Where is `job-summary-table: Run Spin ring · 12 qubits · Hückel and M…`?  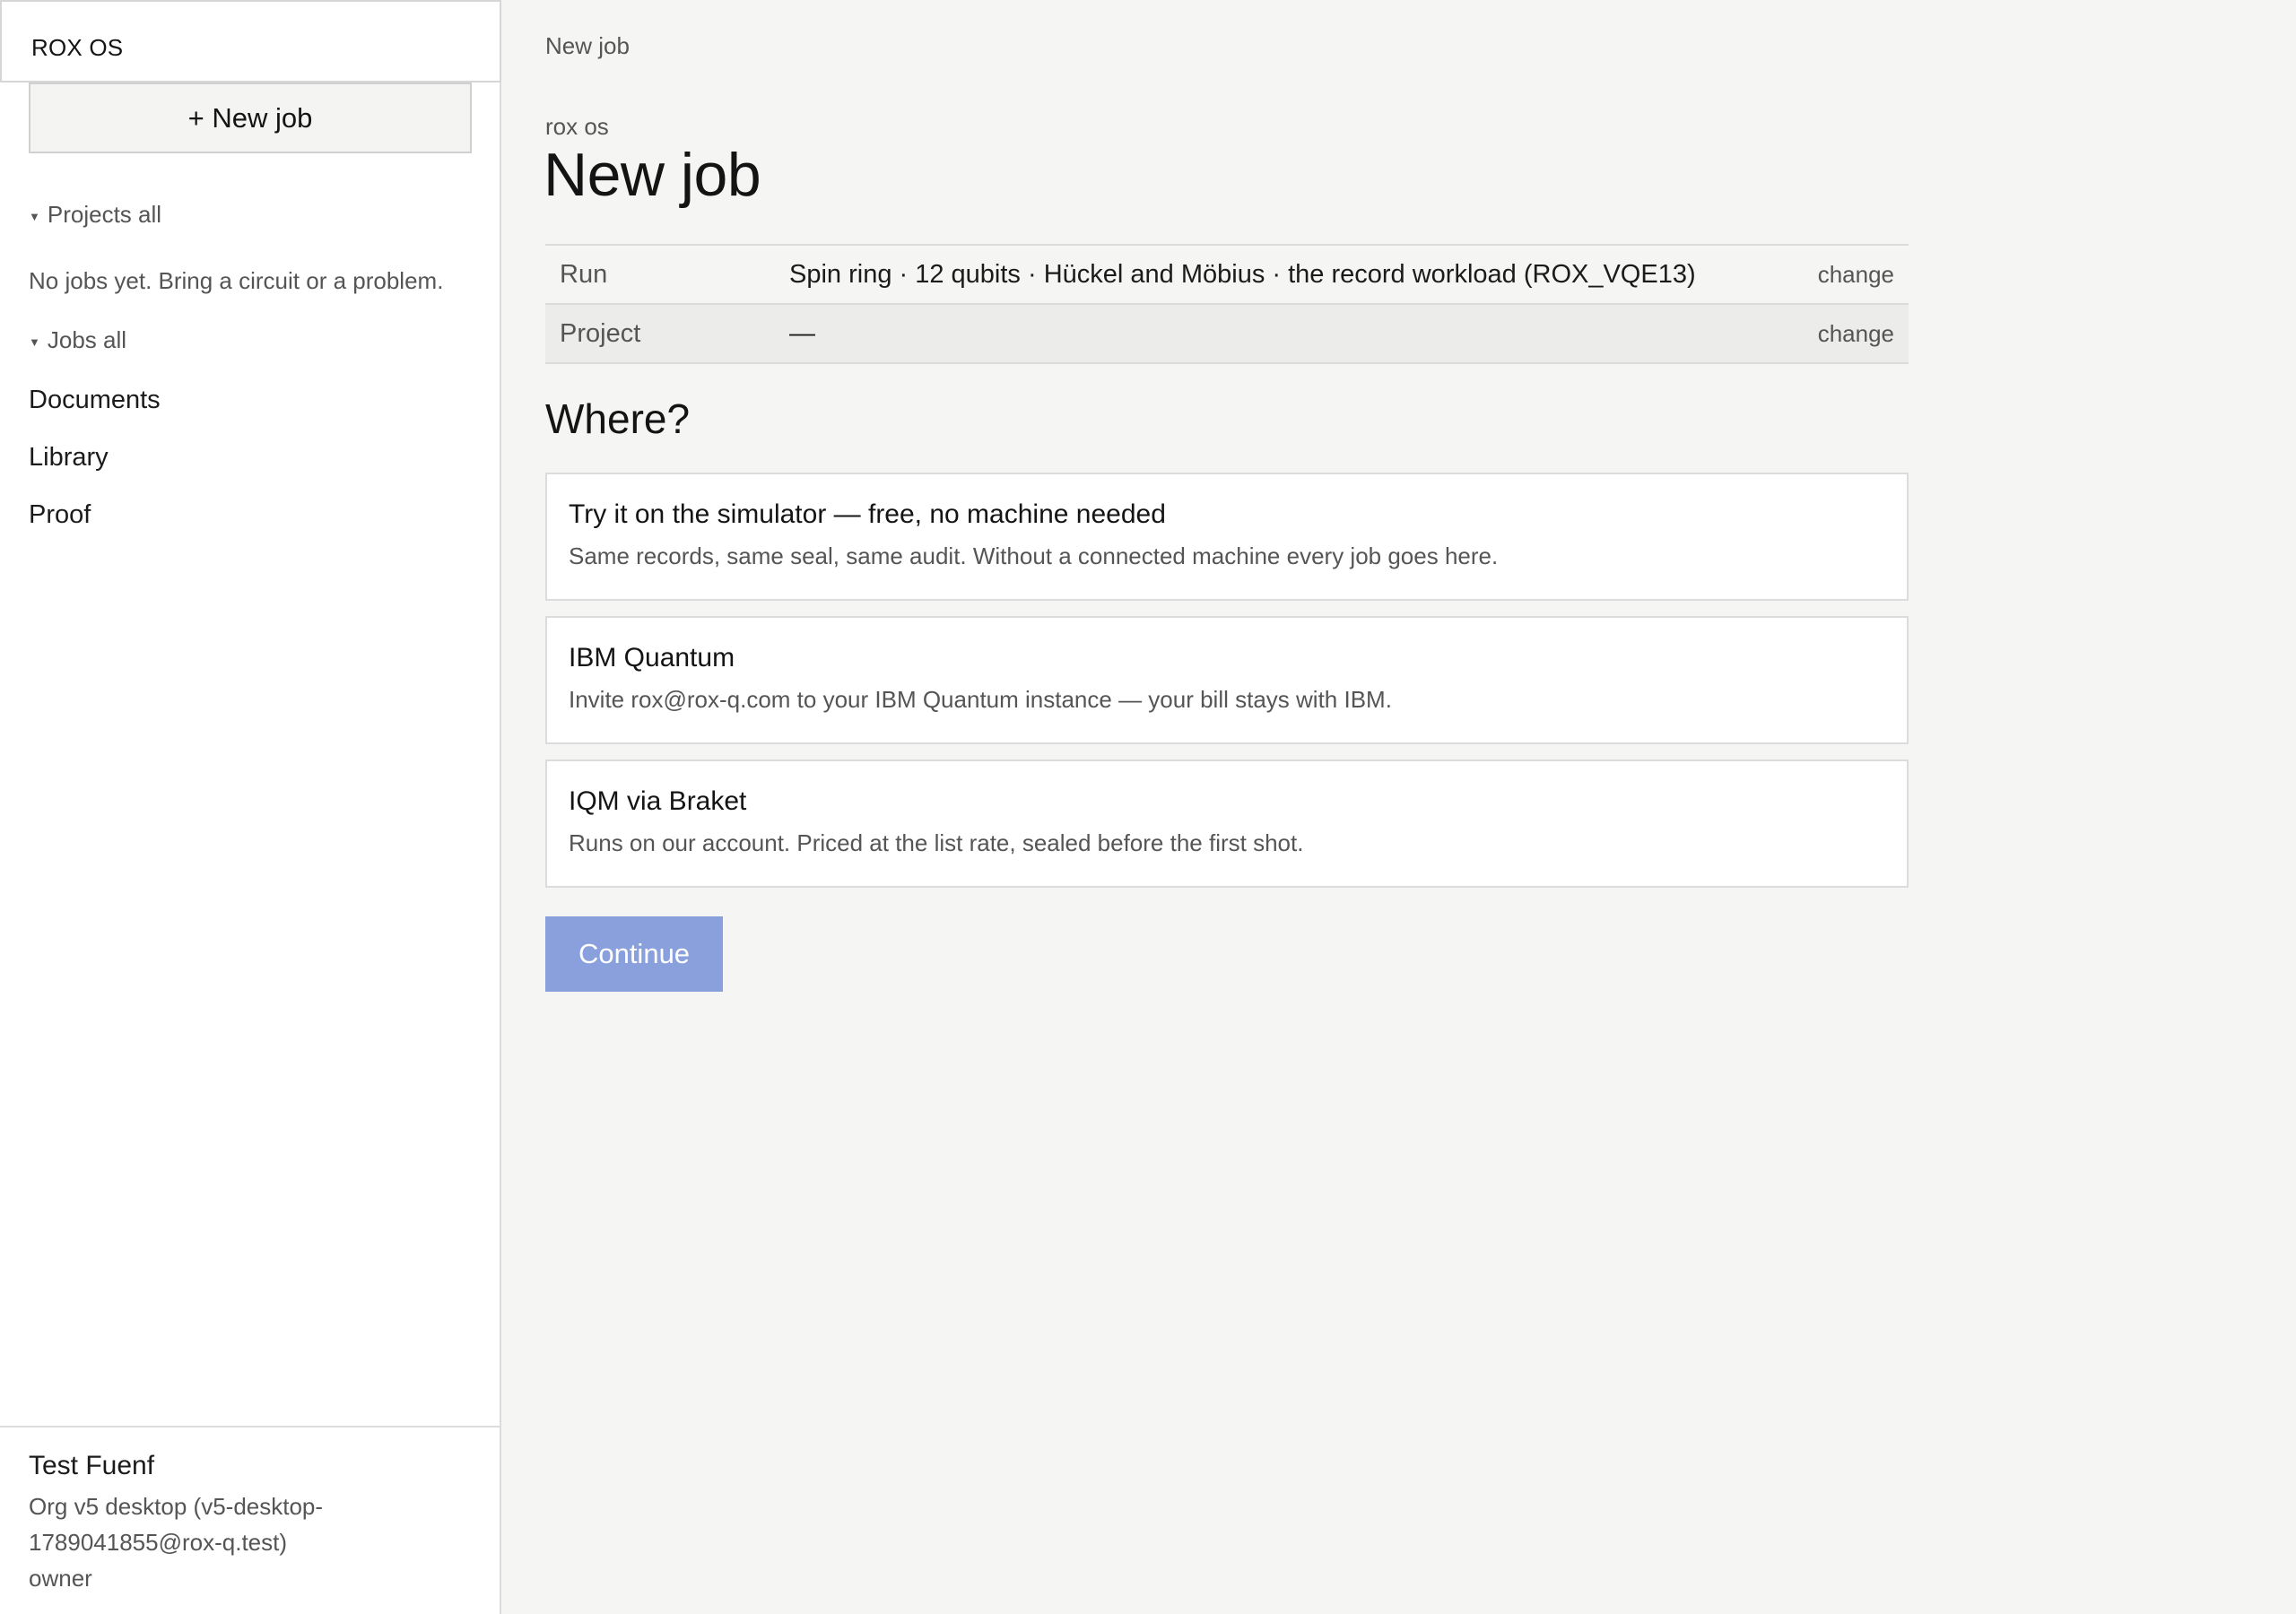
job-summary-table: Run Spin ring · 12 qubits · Hückel and M… is located at coordinates (1227, 304).